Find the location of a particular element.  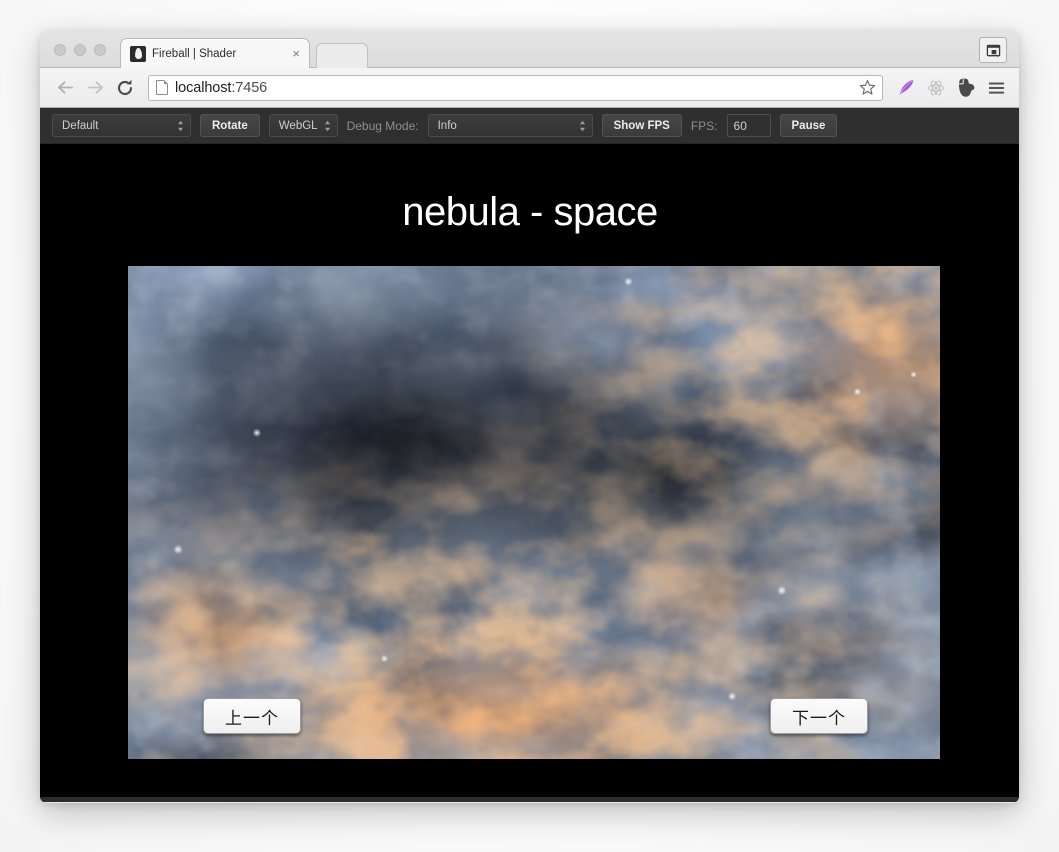

page-document-icon is located at coordinates (162, 87).